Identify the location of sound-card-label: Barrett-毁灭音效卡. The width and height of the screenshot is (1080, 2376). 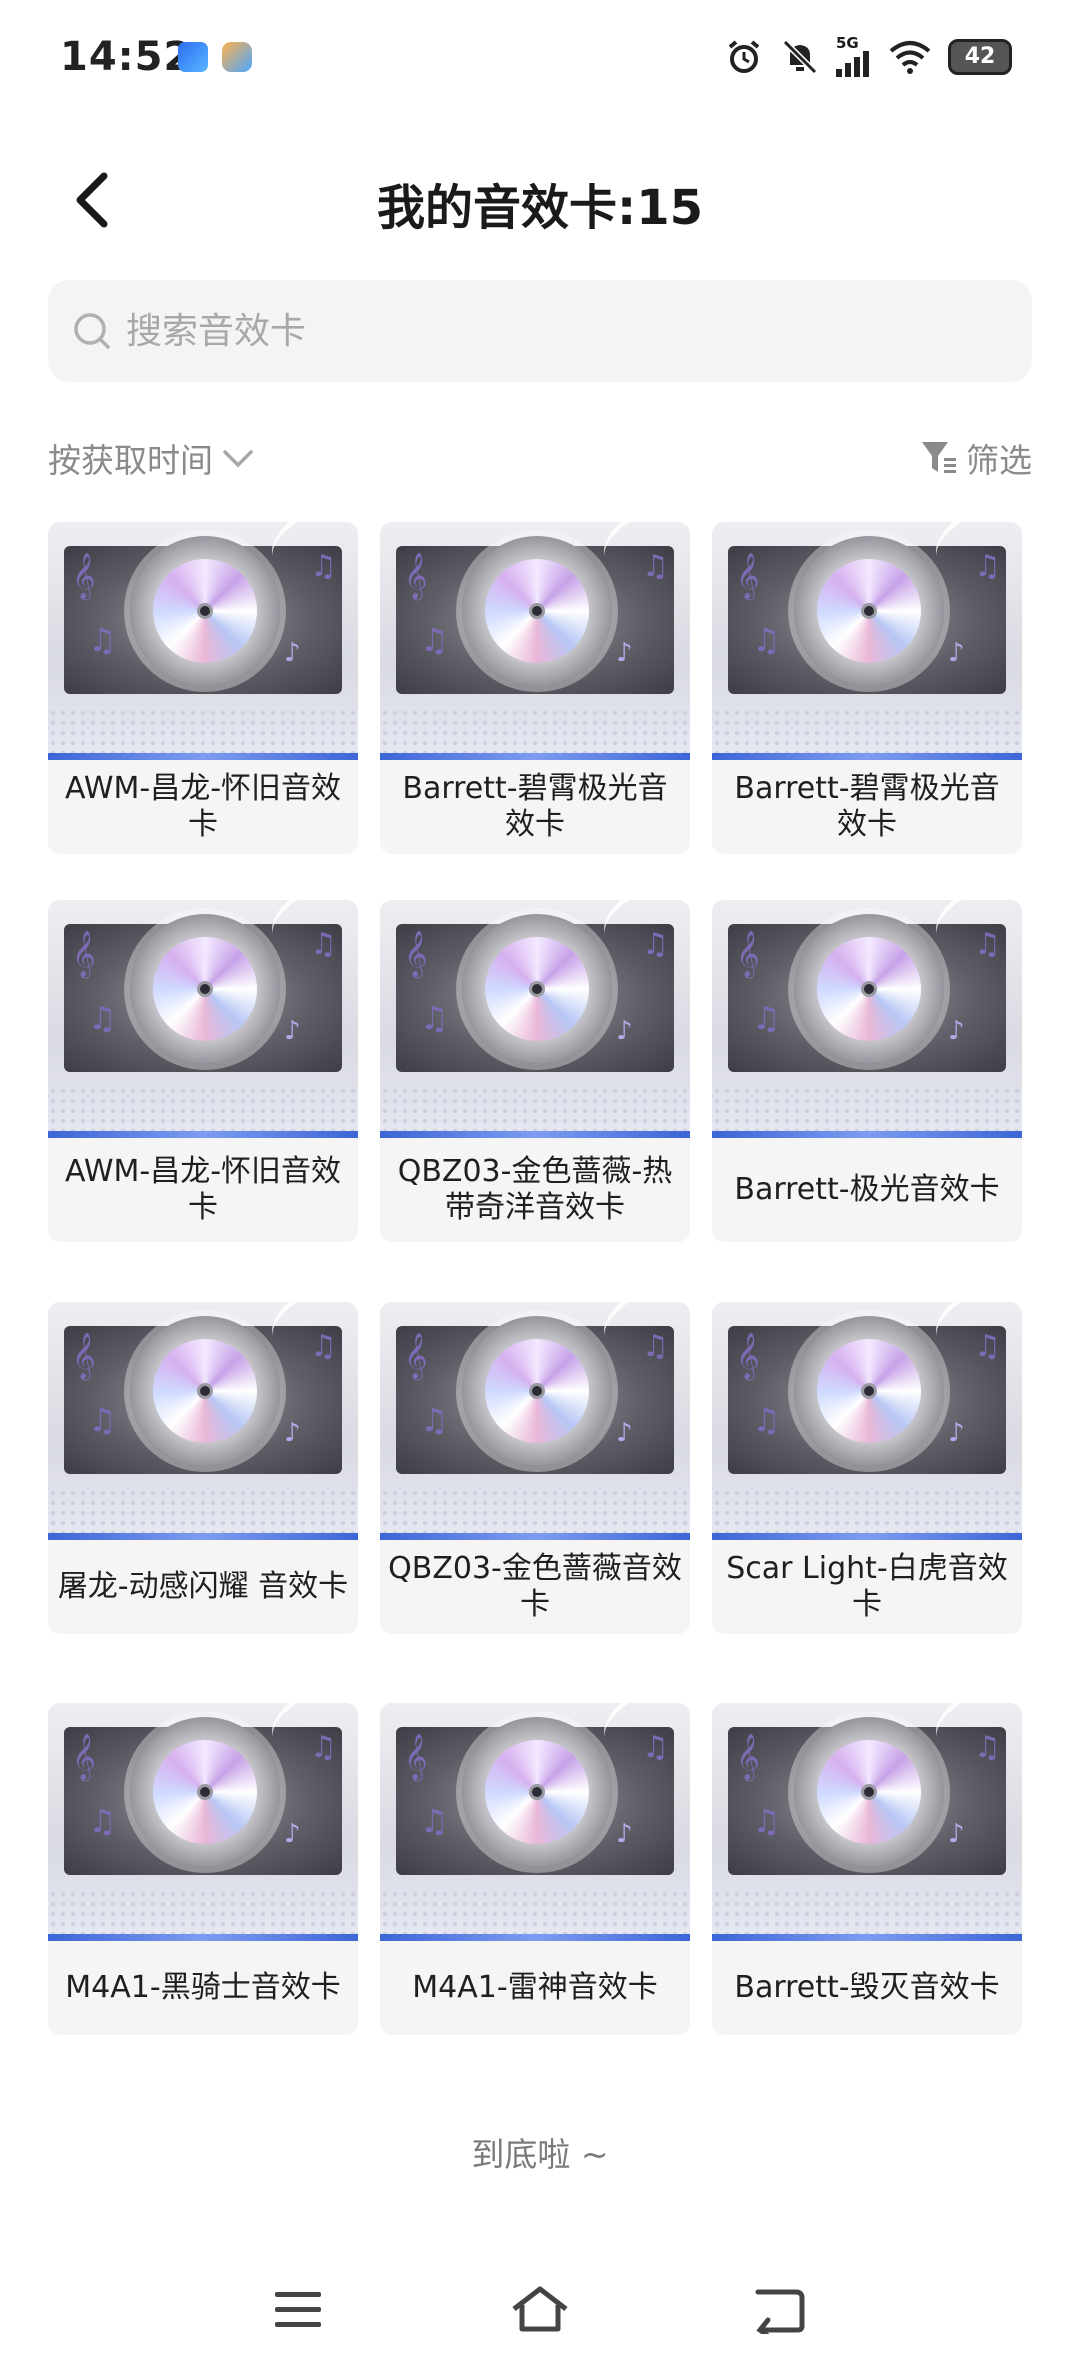
(867, 1987).